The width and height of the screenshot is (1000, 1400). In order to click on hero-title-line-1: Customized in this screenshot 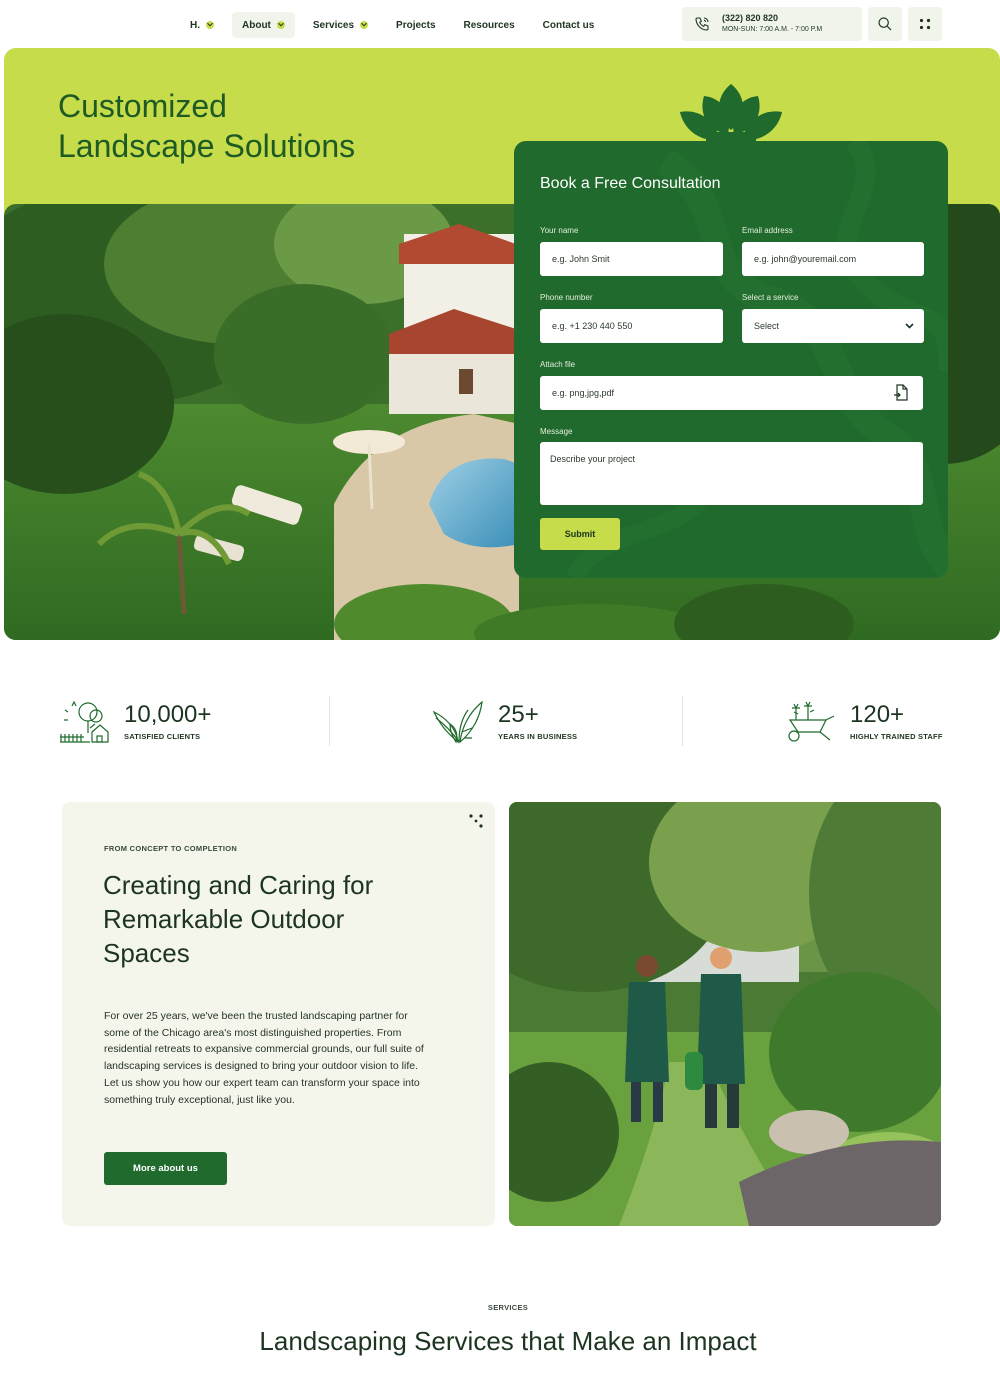, I will do `click(142, 106)`.